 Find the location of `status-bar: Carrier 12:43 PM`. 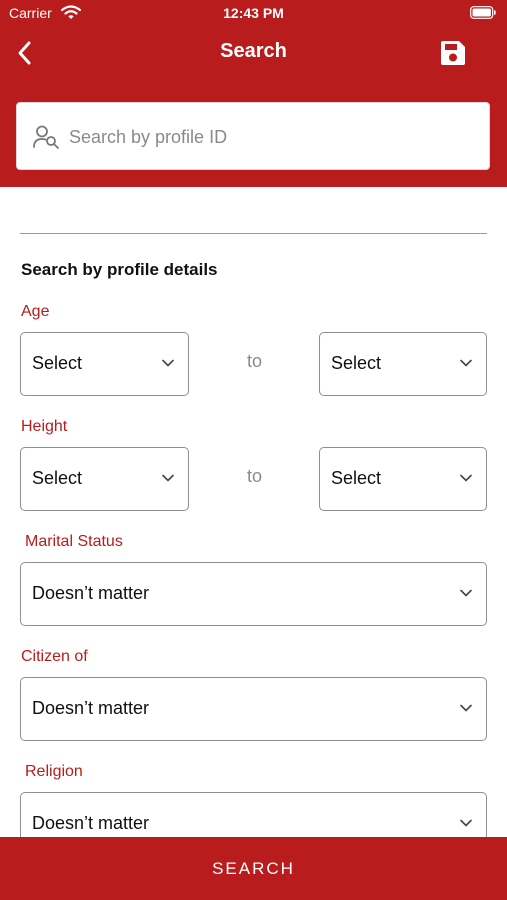

status-bar: Carrier 12:43 PM is located at coordinates (253, 14).